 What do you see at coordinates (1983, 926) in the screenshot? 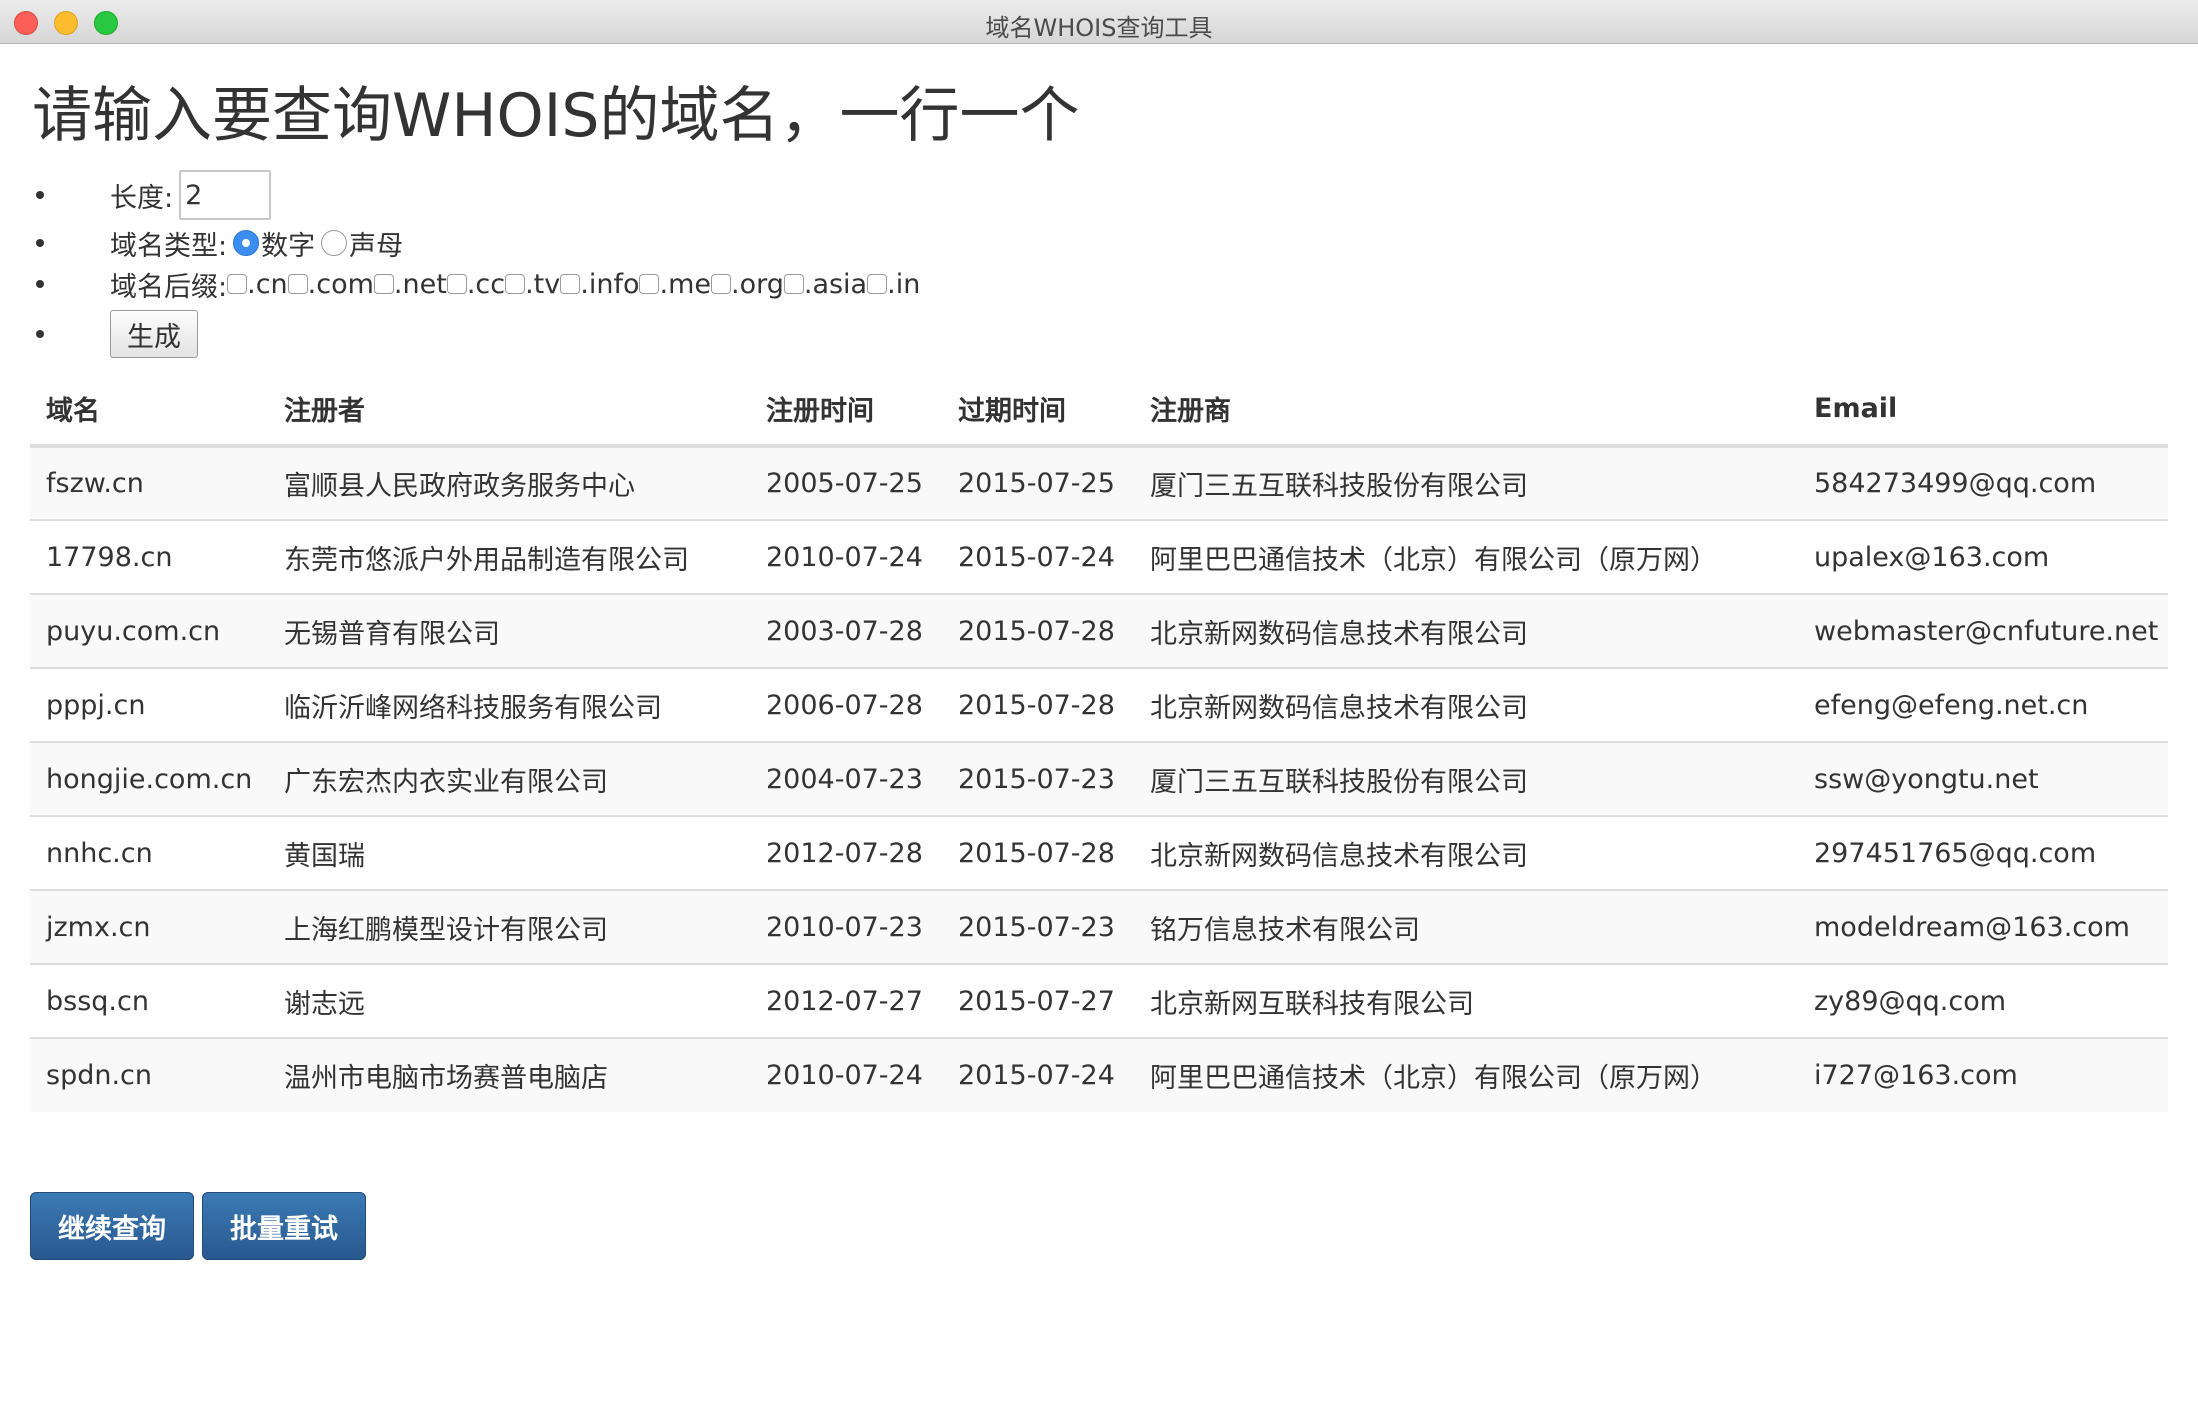
I see `cell-email: modeldream@163.com` at bounding box center [1983, 926].